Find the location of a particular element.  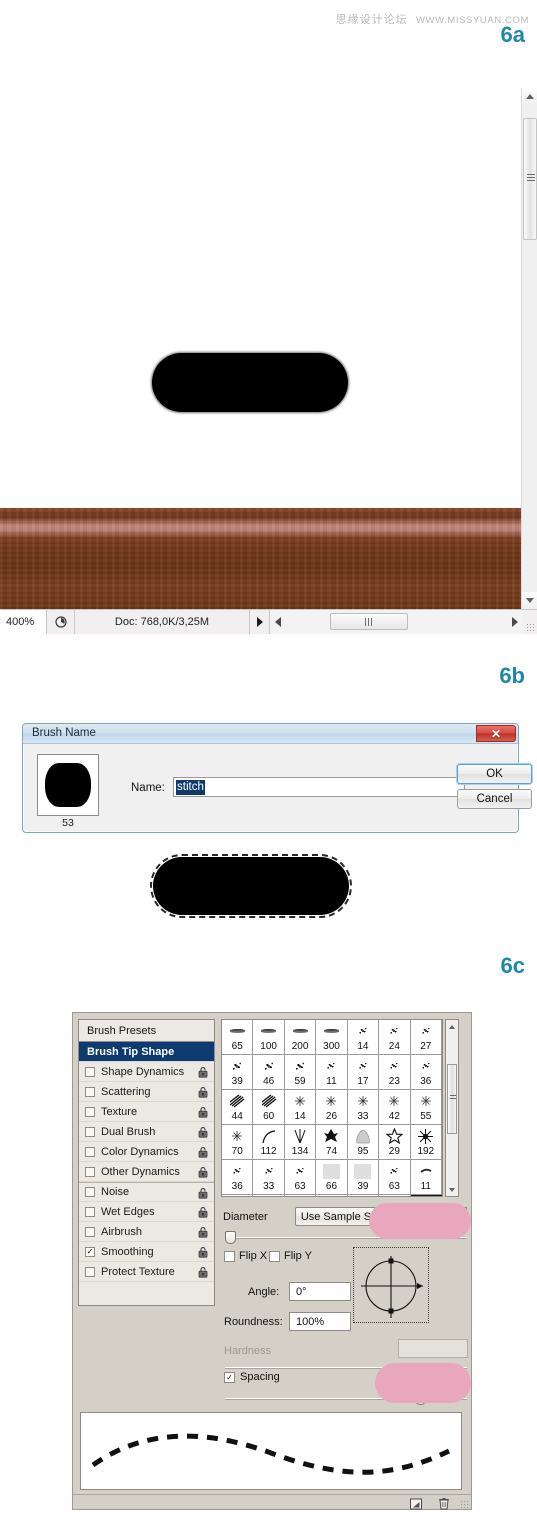

brush-option-texture: Texture is located at coordinates (146, 1112).